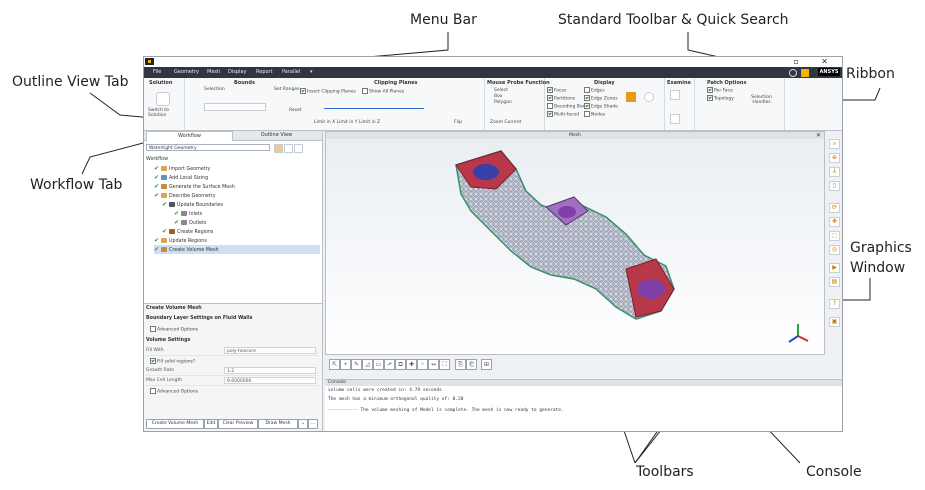  What do you see at coordinates (834, 186) in the screenshot?
I see `view-icon: ▯` at bounding box center [834, 186].